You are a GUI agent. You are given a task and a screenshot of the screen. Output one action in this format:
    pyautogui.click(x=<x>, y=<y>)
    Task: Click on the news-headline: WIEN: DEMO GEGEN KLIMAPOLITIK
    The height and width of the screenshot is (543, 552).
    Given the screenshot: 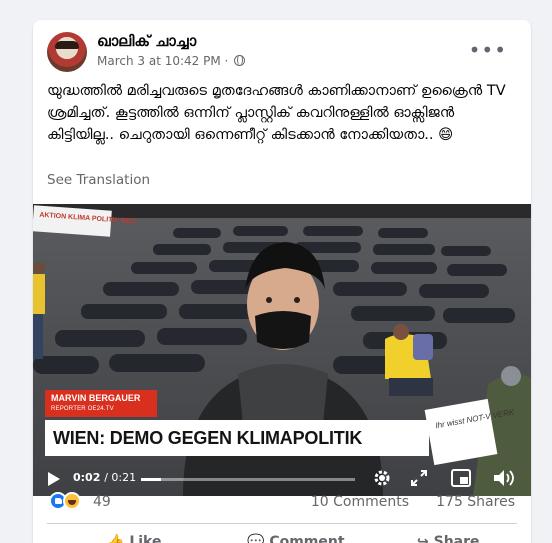 What is the action you would take?
    pyautogui.click(x=237, y=438)
    